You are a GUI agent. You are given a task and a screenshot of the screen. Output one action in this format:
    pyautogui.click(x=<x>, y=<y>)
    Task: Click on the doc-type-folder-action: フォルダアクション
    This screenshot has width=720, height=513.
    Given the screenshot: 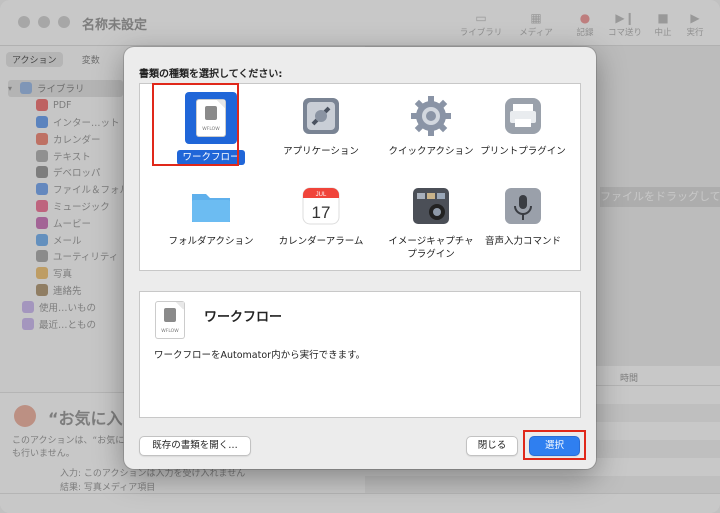 What is the action you would take?
    pyautogui.click(x=211, y=216)
    